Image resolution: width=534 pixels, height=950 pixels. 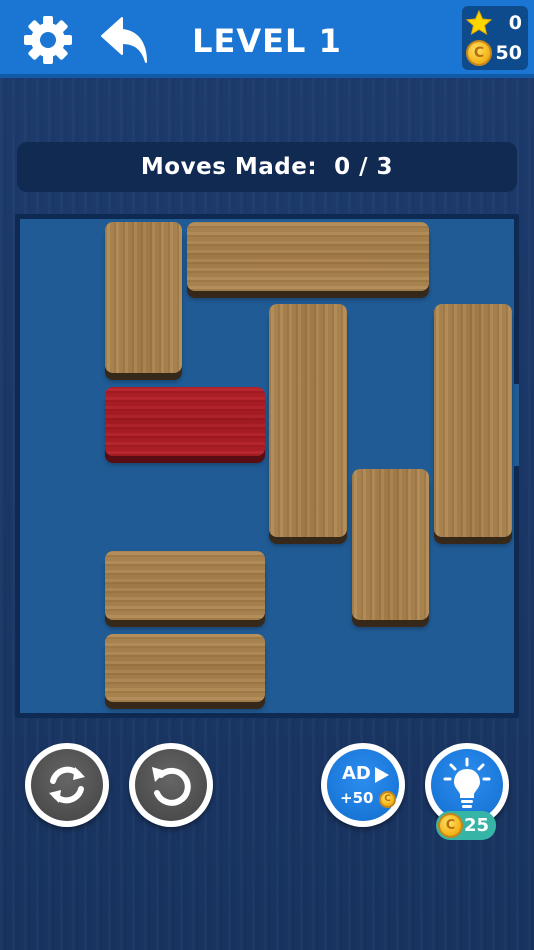 What do you see at coordinates (496, 23) in the screenshot?
I see `stars-counter: 0` at bounding box center [496, 23].